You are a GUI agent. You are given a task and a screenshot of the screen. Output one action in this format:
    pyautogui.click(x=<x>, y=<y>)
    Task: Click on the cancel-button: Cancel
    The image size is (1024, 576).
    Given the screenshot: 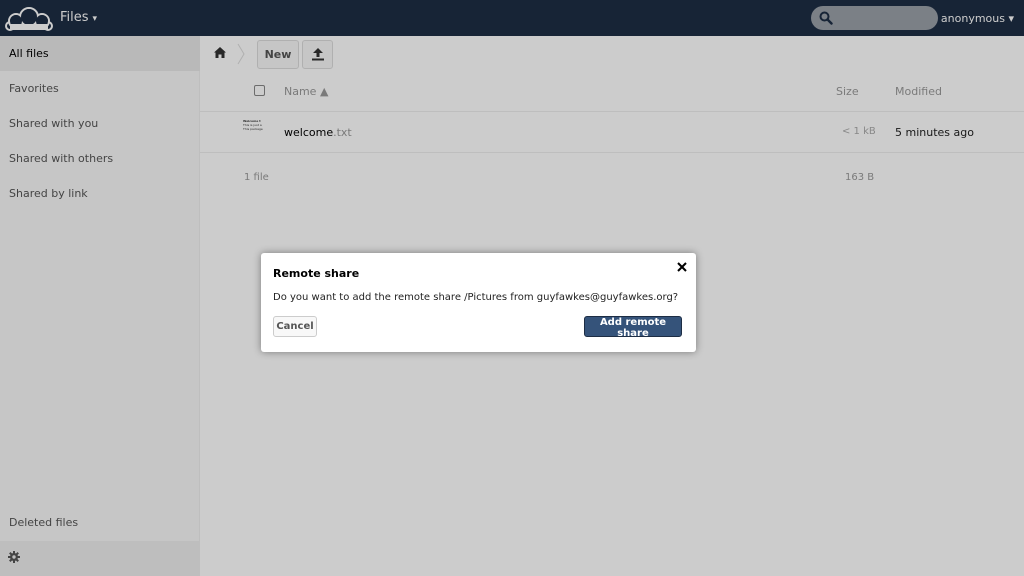 What is the action you would take?
    pyautogui.click(x=295, y=326)
    